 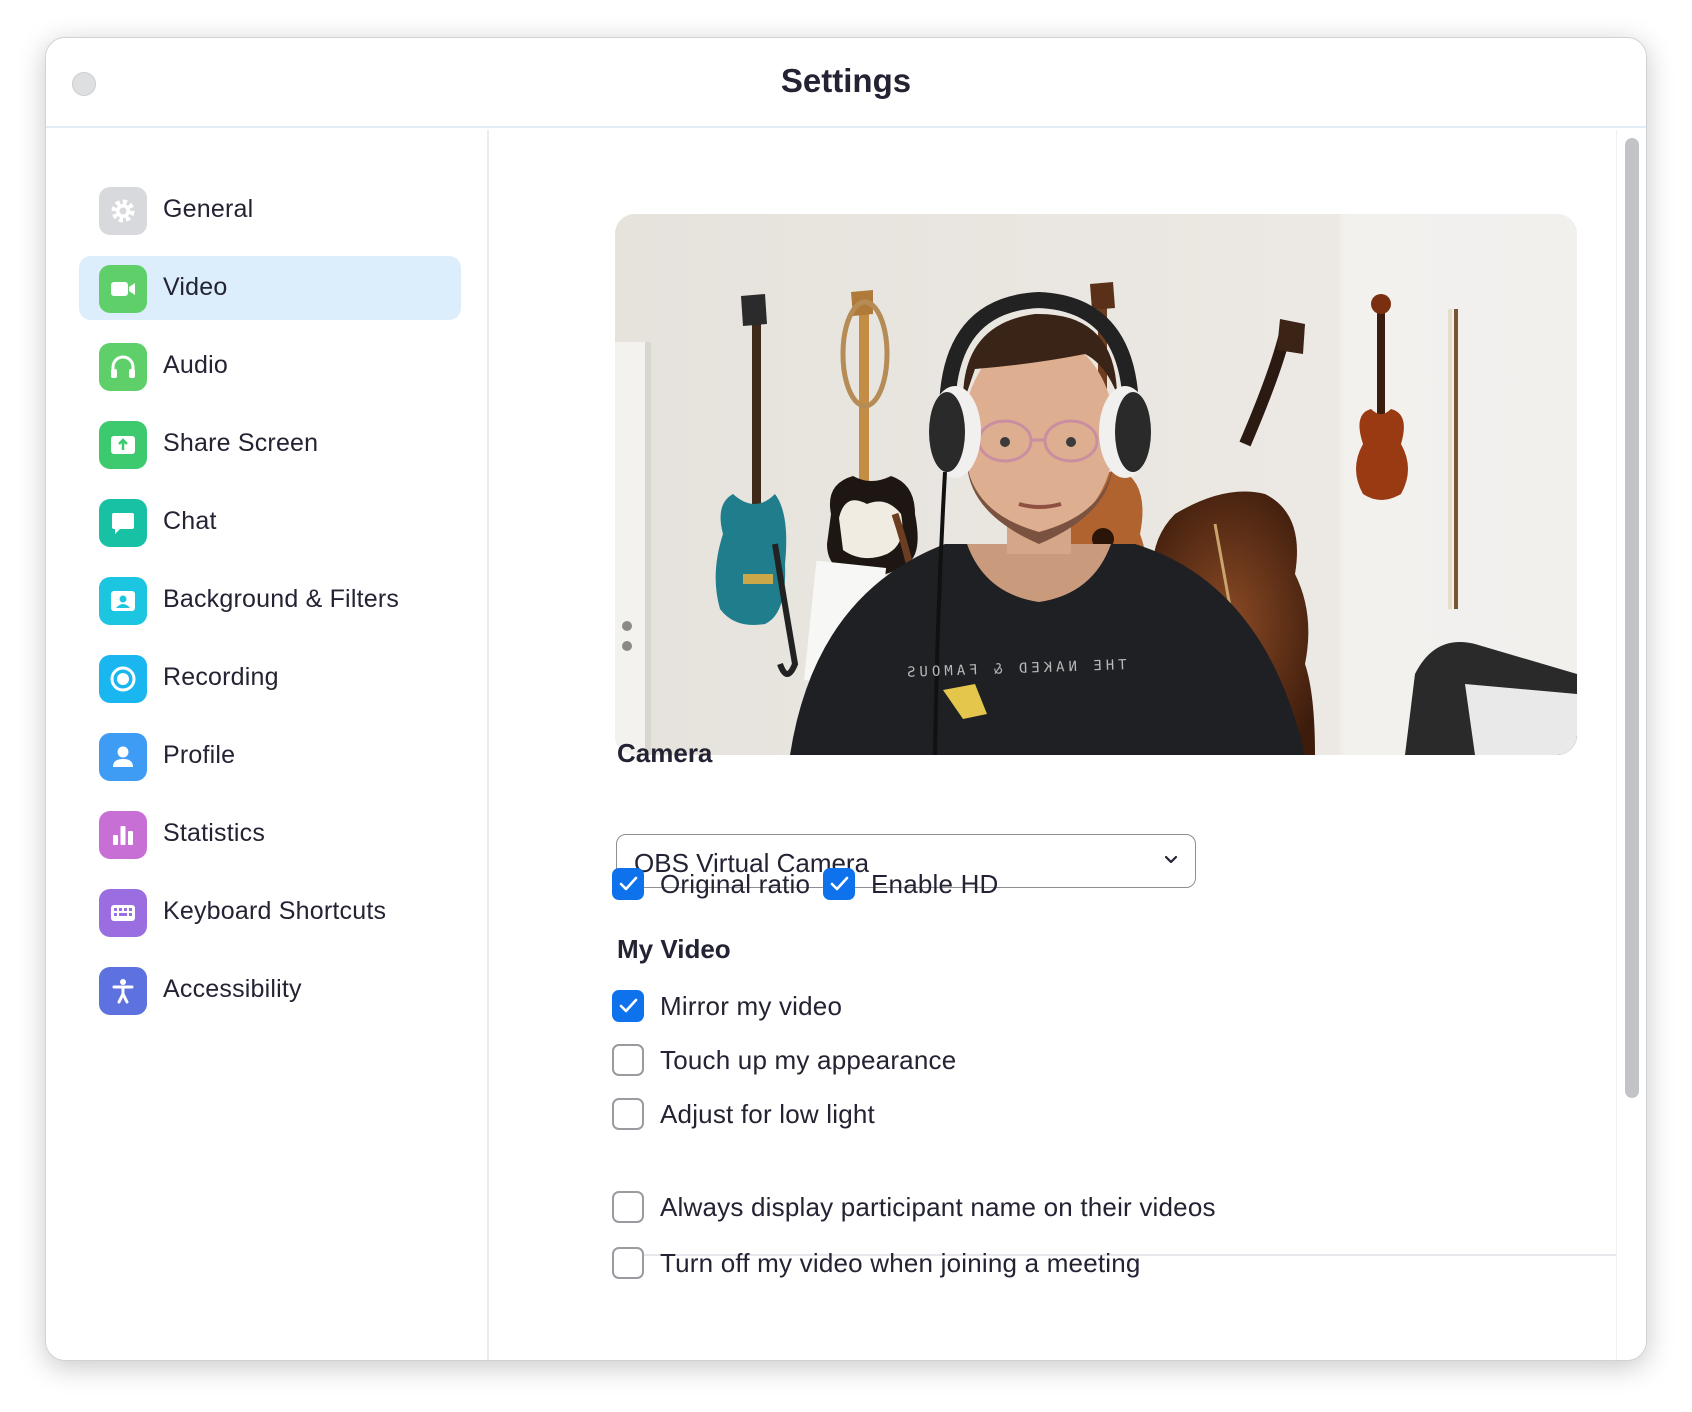 What do you see at coordinates (808, 1060) in the screenshot?
I see `touch-up-label: Touch up my appearance` at bounding box center [808, 1060].